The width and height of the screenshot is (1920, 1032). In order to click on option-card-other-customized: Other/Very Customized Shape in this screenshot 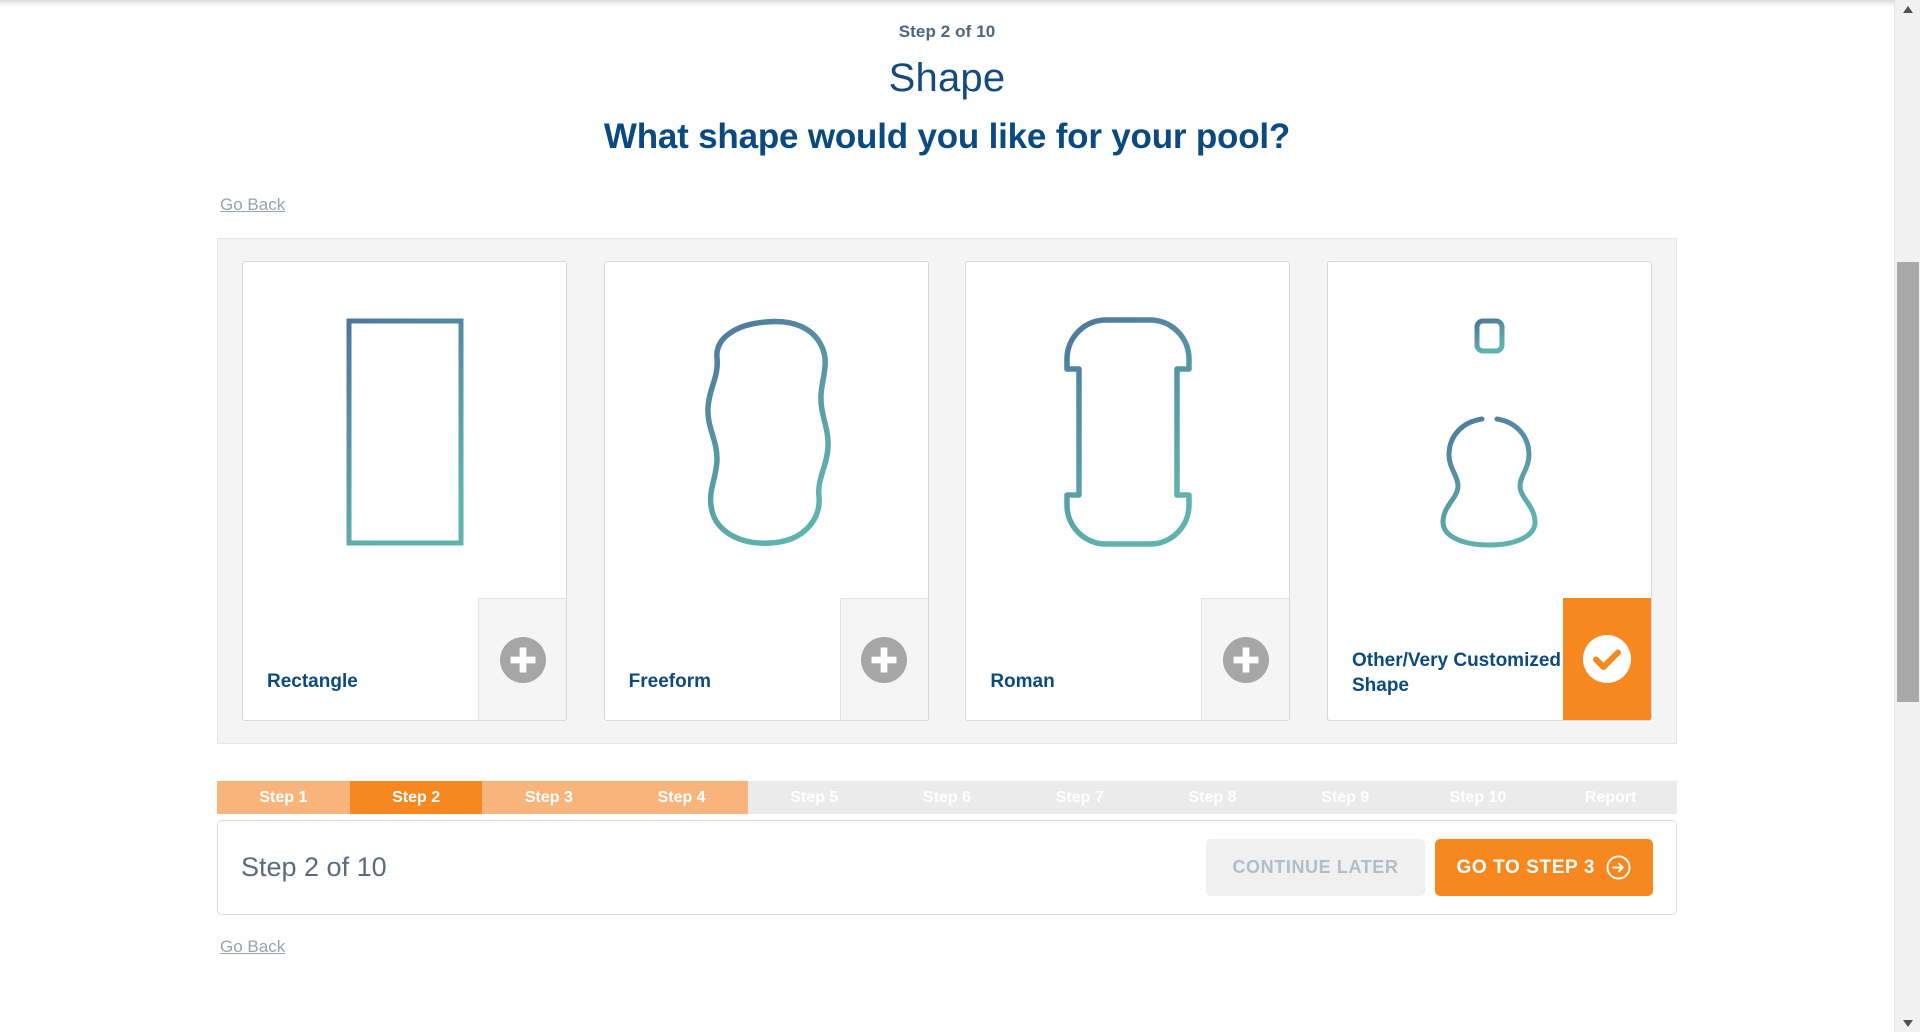, I will do `click(1489, 491)`.